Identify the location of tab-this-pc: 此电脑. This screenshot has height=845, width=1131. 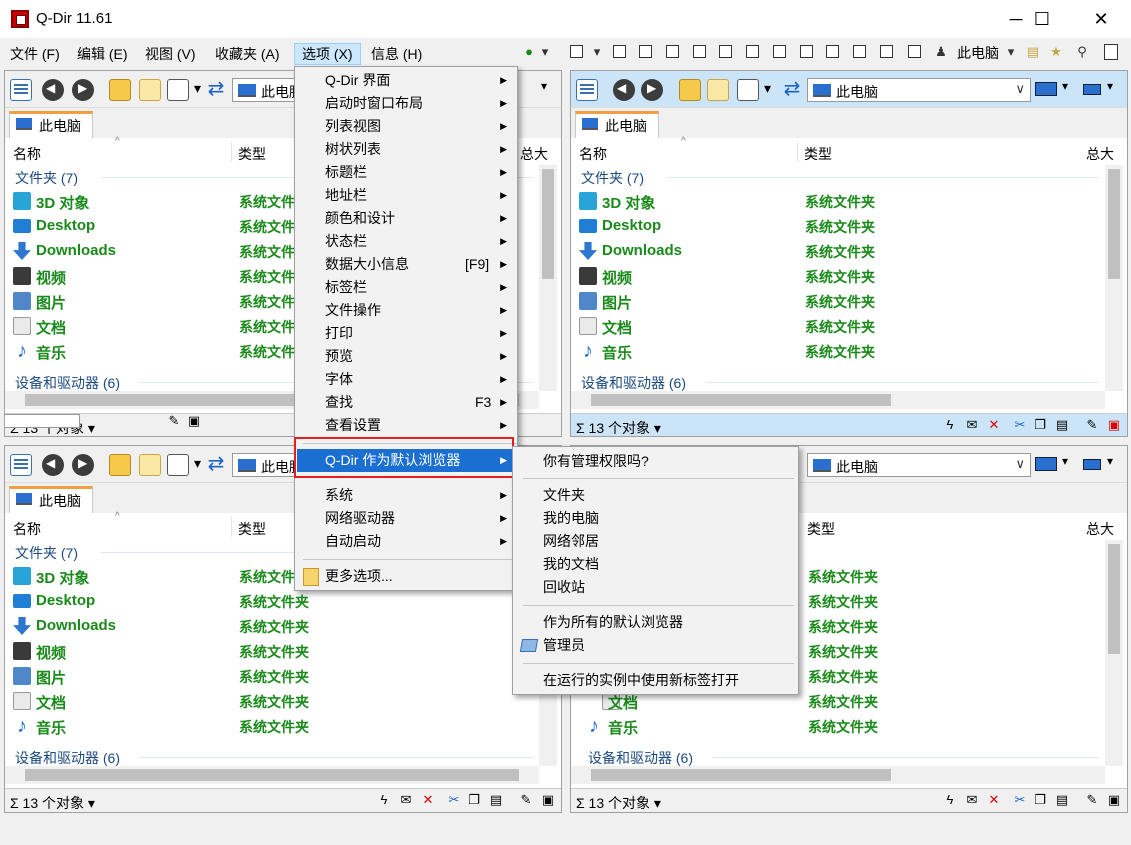
(51, 499).